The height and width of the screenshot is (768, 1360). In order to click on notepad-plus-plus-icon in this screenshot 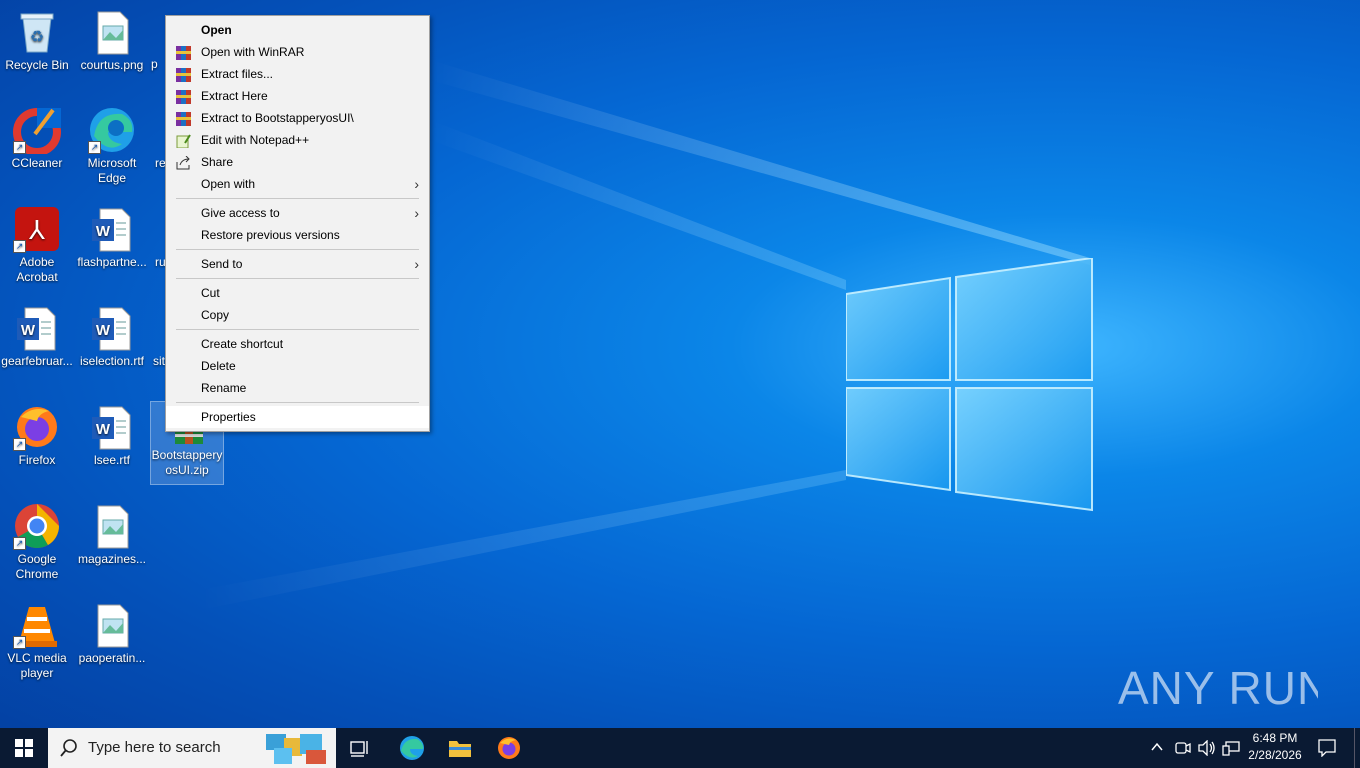, I will do `click(183, 141)`.